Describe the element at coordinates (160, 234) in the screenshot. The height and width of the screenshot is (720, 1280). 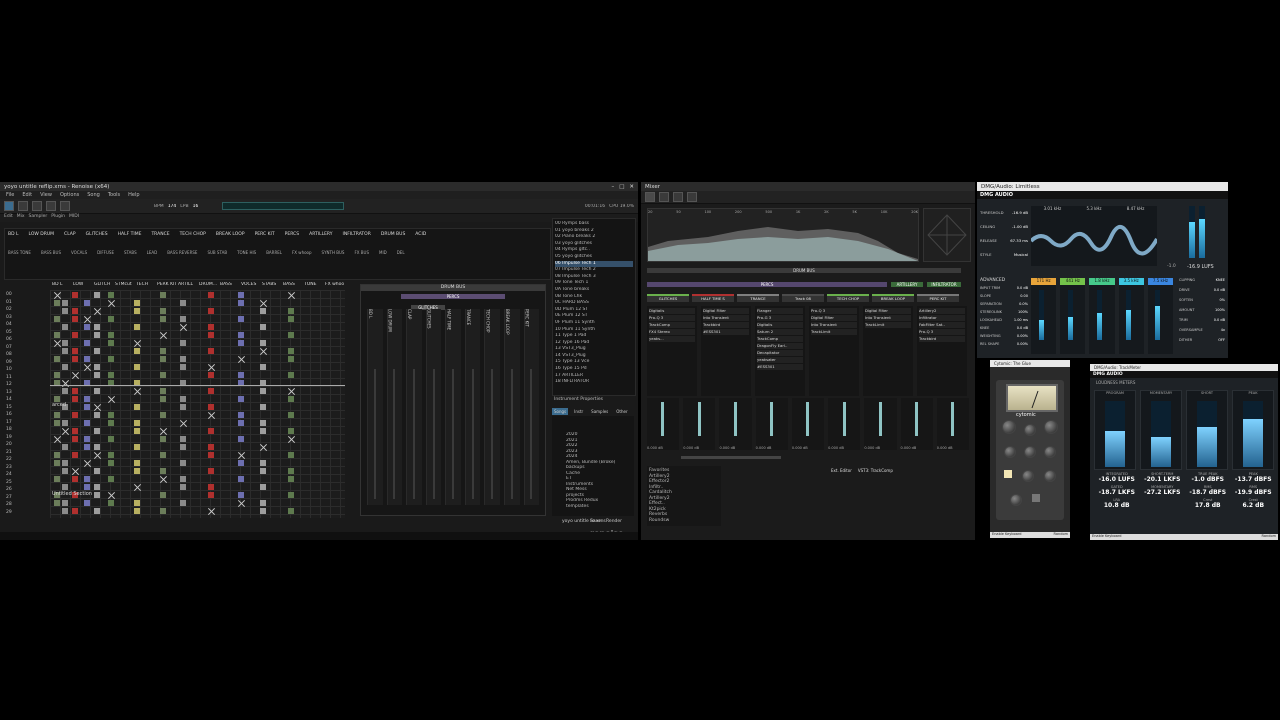
I see `group-label: TRANCE` at that location.